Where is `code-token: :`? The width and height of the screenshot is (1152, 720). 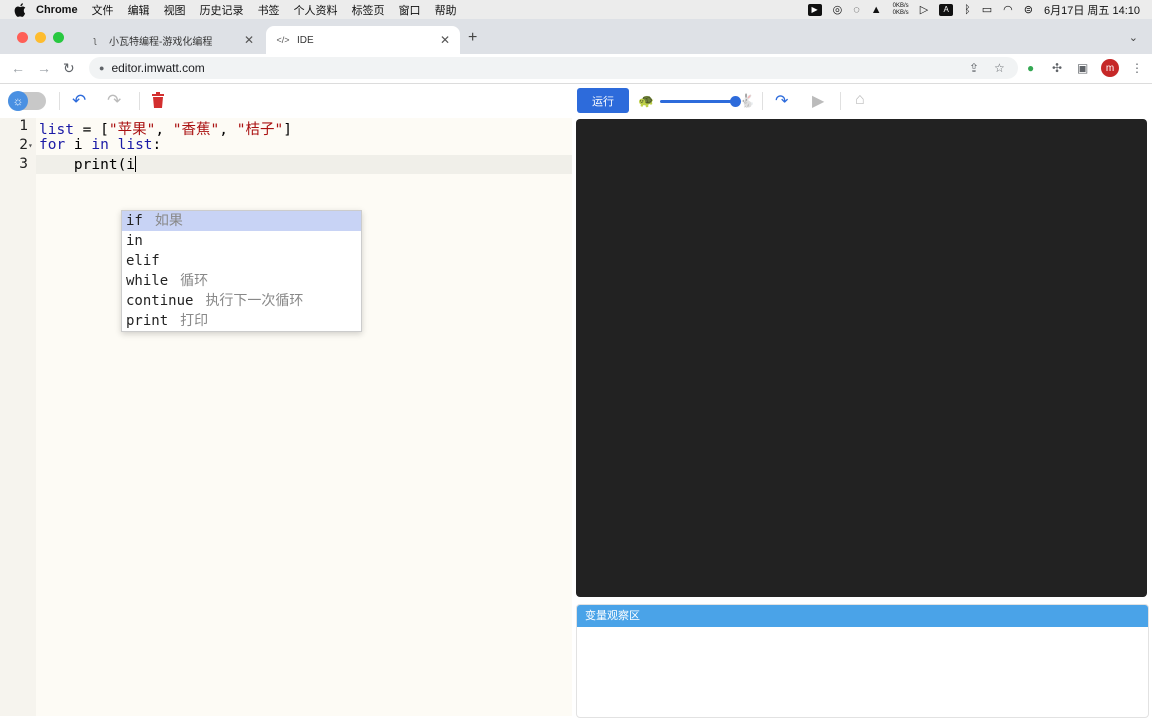 code-token: : is located at coordinates (157, 145).